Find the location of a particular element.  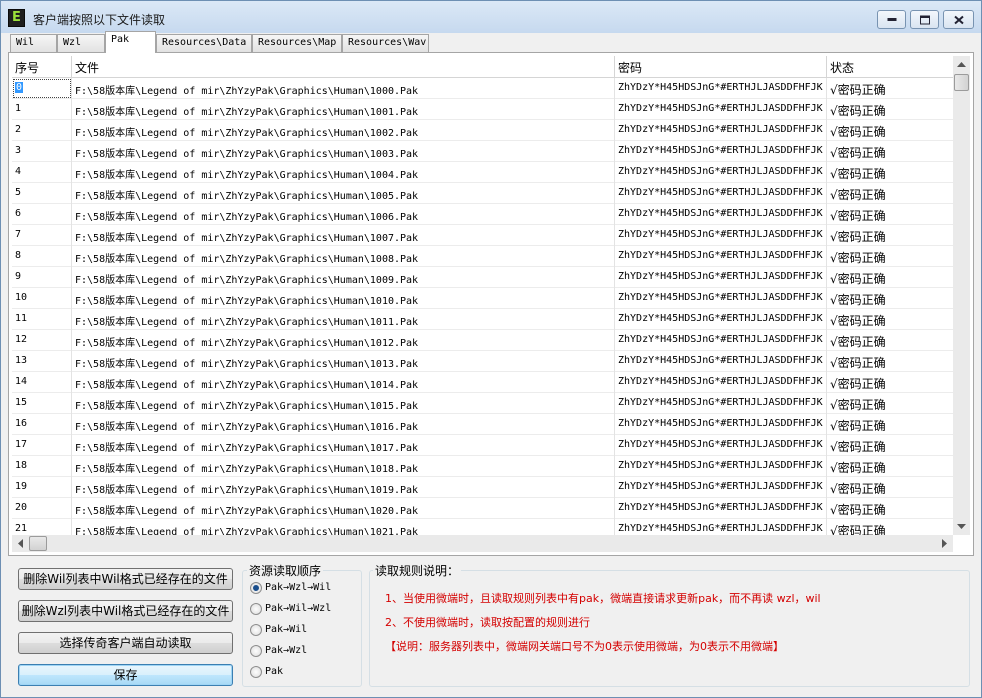

rule-line-2: 2、不使用微端时，读取按配置的规则进行 is located at coordinates (487, 622).